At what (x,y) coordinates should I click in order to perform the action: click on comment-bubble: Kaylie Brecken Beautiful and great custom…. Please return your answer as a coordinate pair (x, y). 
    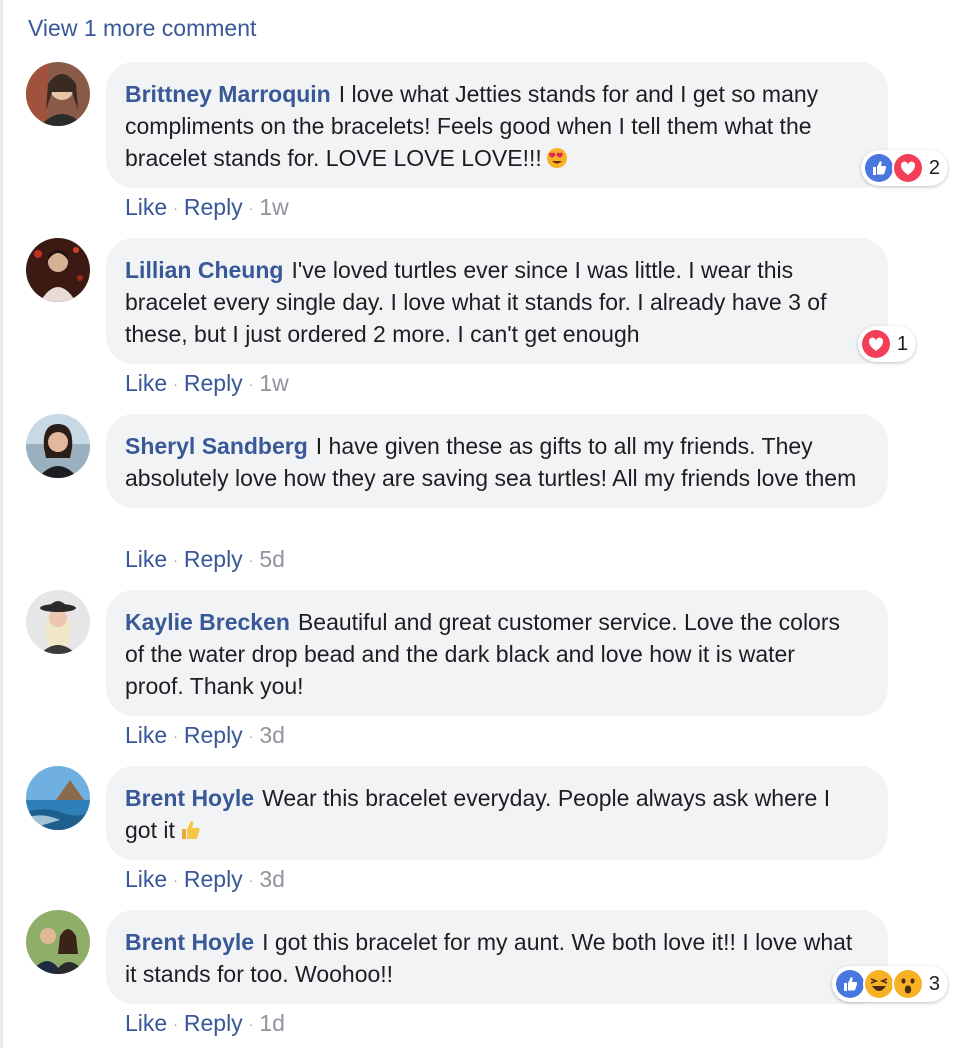
    Looking at the image, I should click on (497, 653).